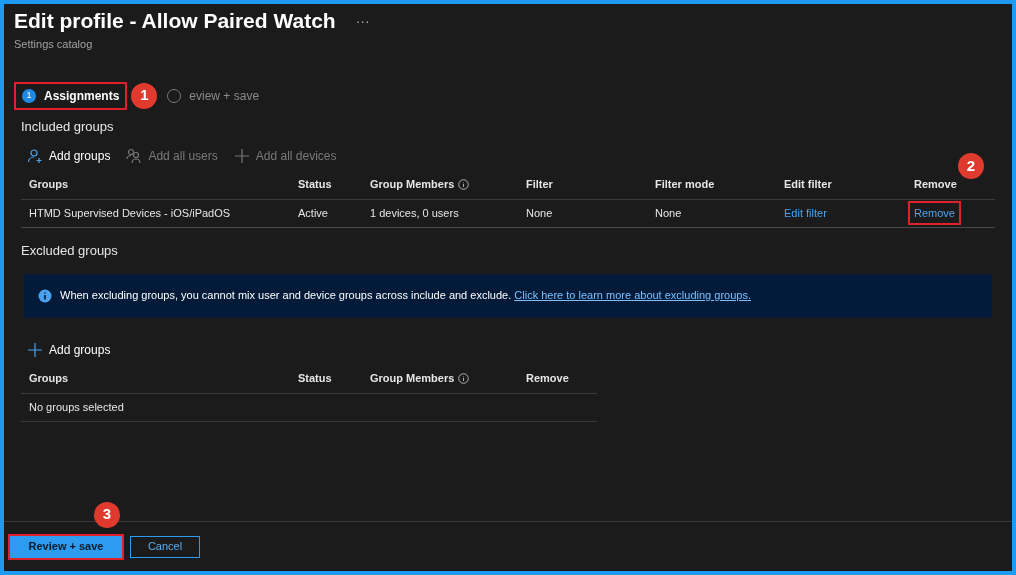 The image size is (1016, 575). Describe the element at coordinates (934, 213) in the screenshot. I see `table-link: Remove` at that location.